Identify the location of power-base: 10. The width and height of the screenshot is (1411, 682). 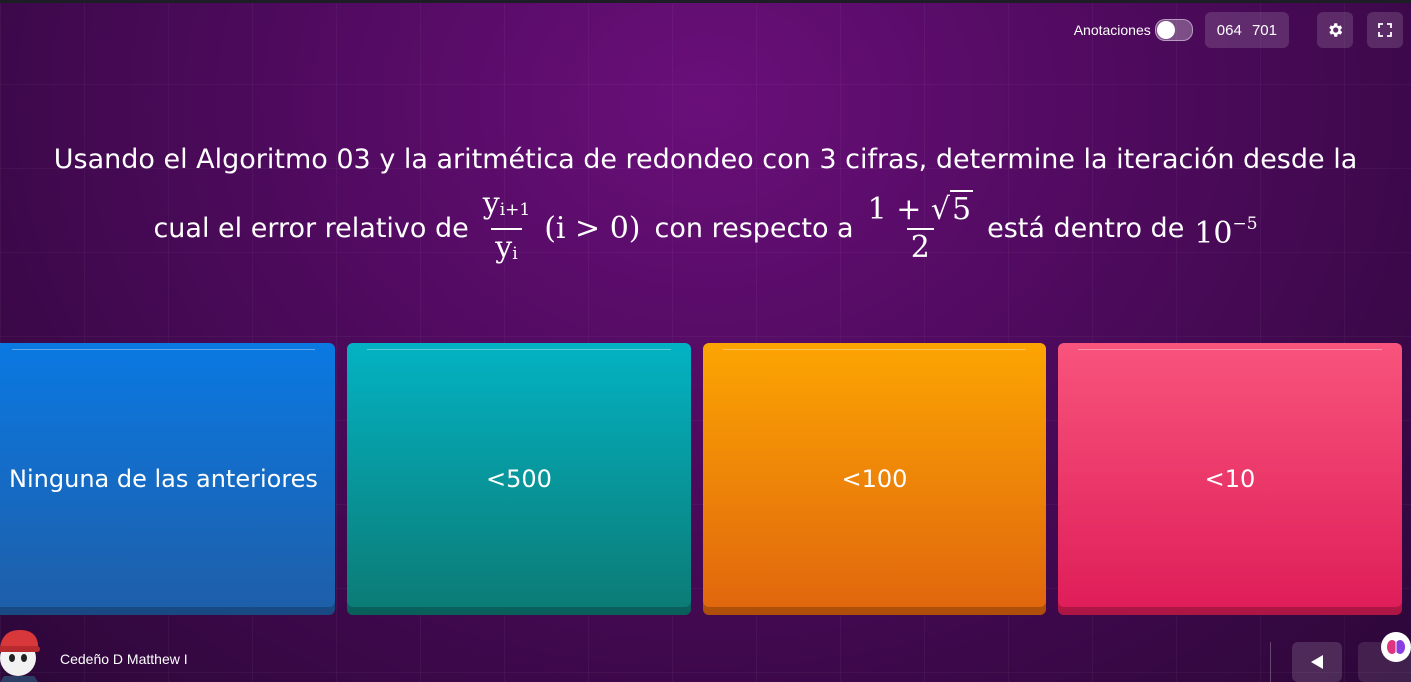
(1213, 233).